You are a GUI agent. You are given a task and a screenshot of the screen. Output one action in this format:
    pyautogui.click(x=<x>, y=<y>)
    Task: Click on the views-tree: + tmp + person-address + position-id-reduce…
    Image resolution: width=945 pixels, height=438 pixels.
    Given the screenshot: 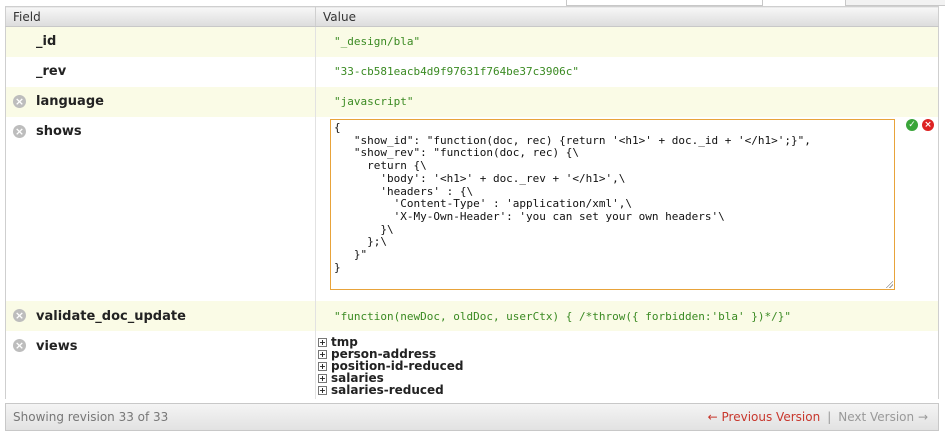 What is the action you would take?
    pyautogui.click(x=390, y=366)
    